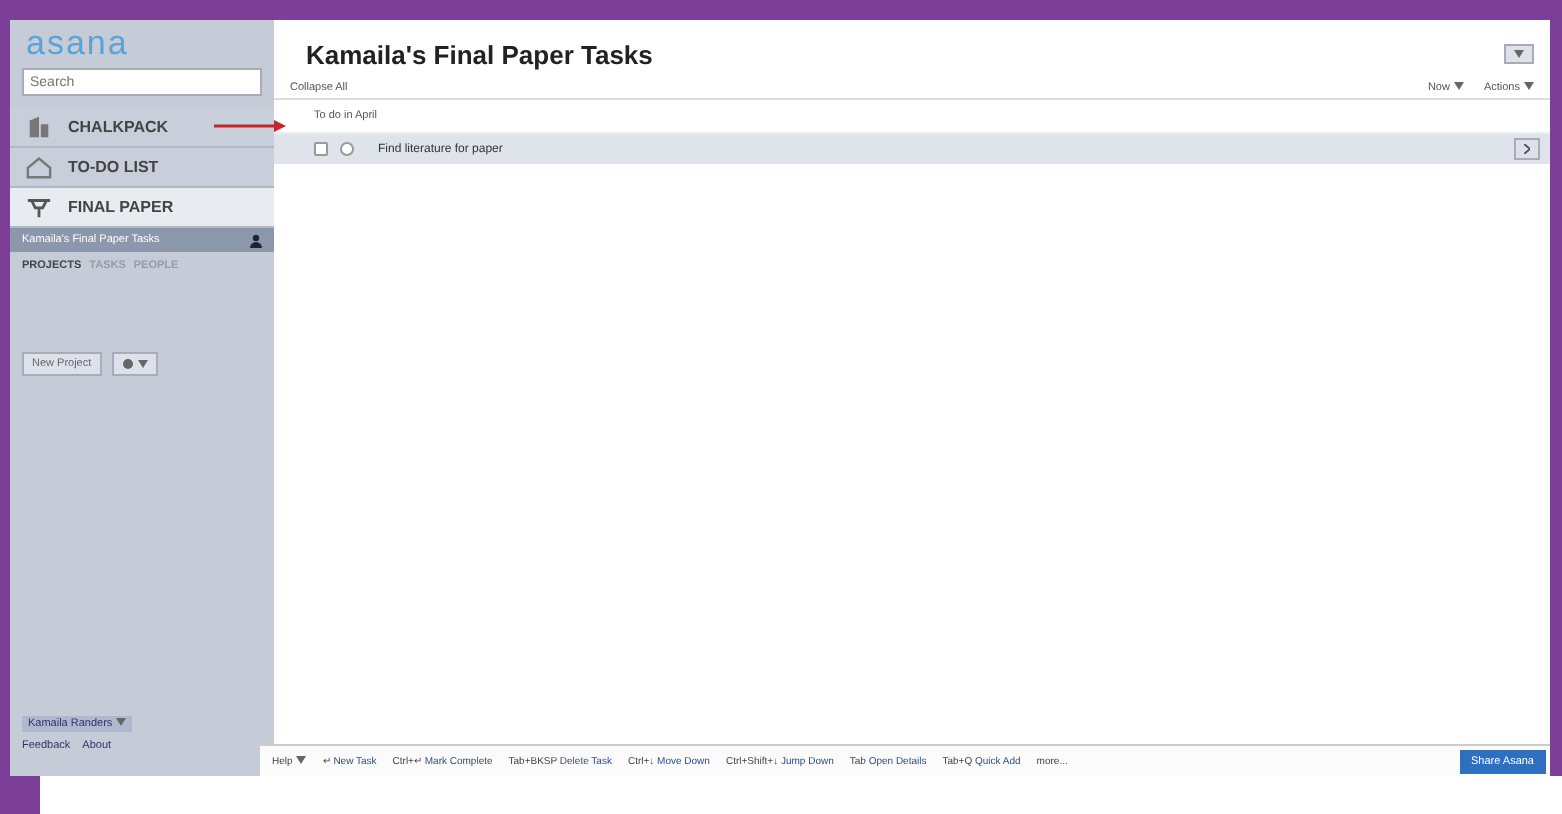  What do you see at coordinates (256, 240) in the screenshot?
I see `person-icon` at bounding box center [256, 240].